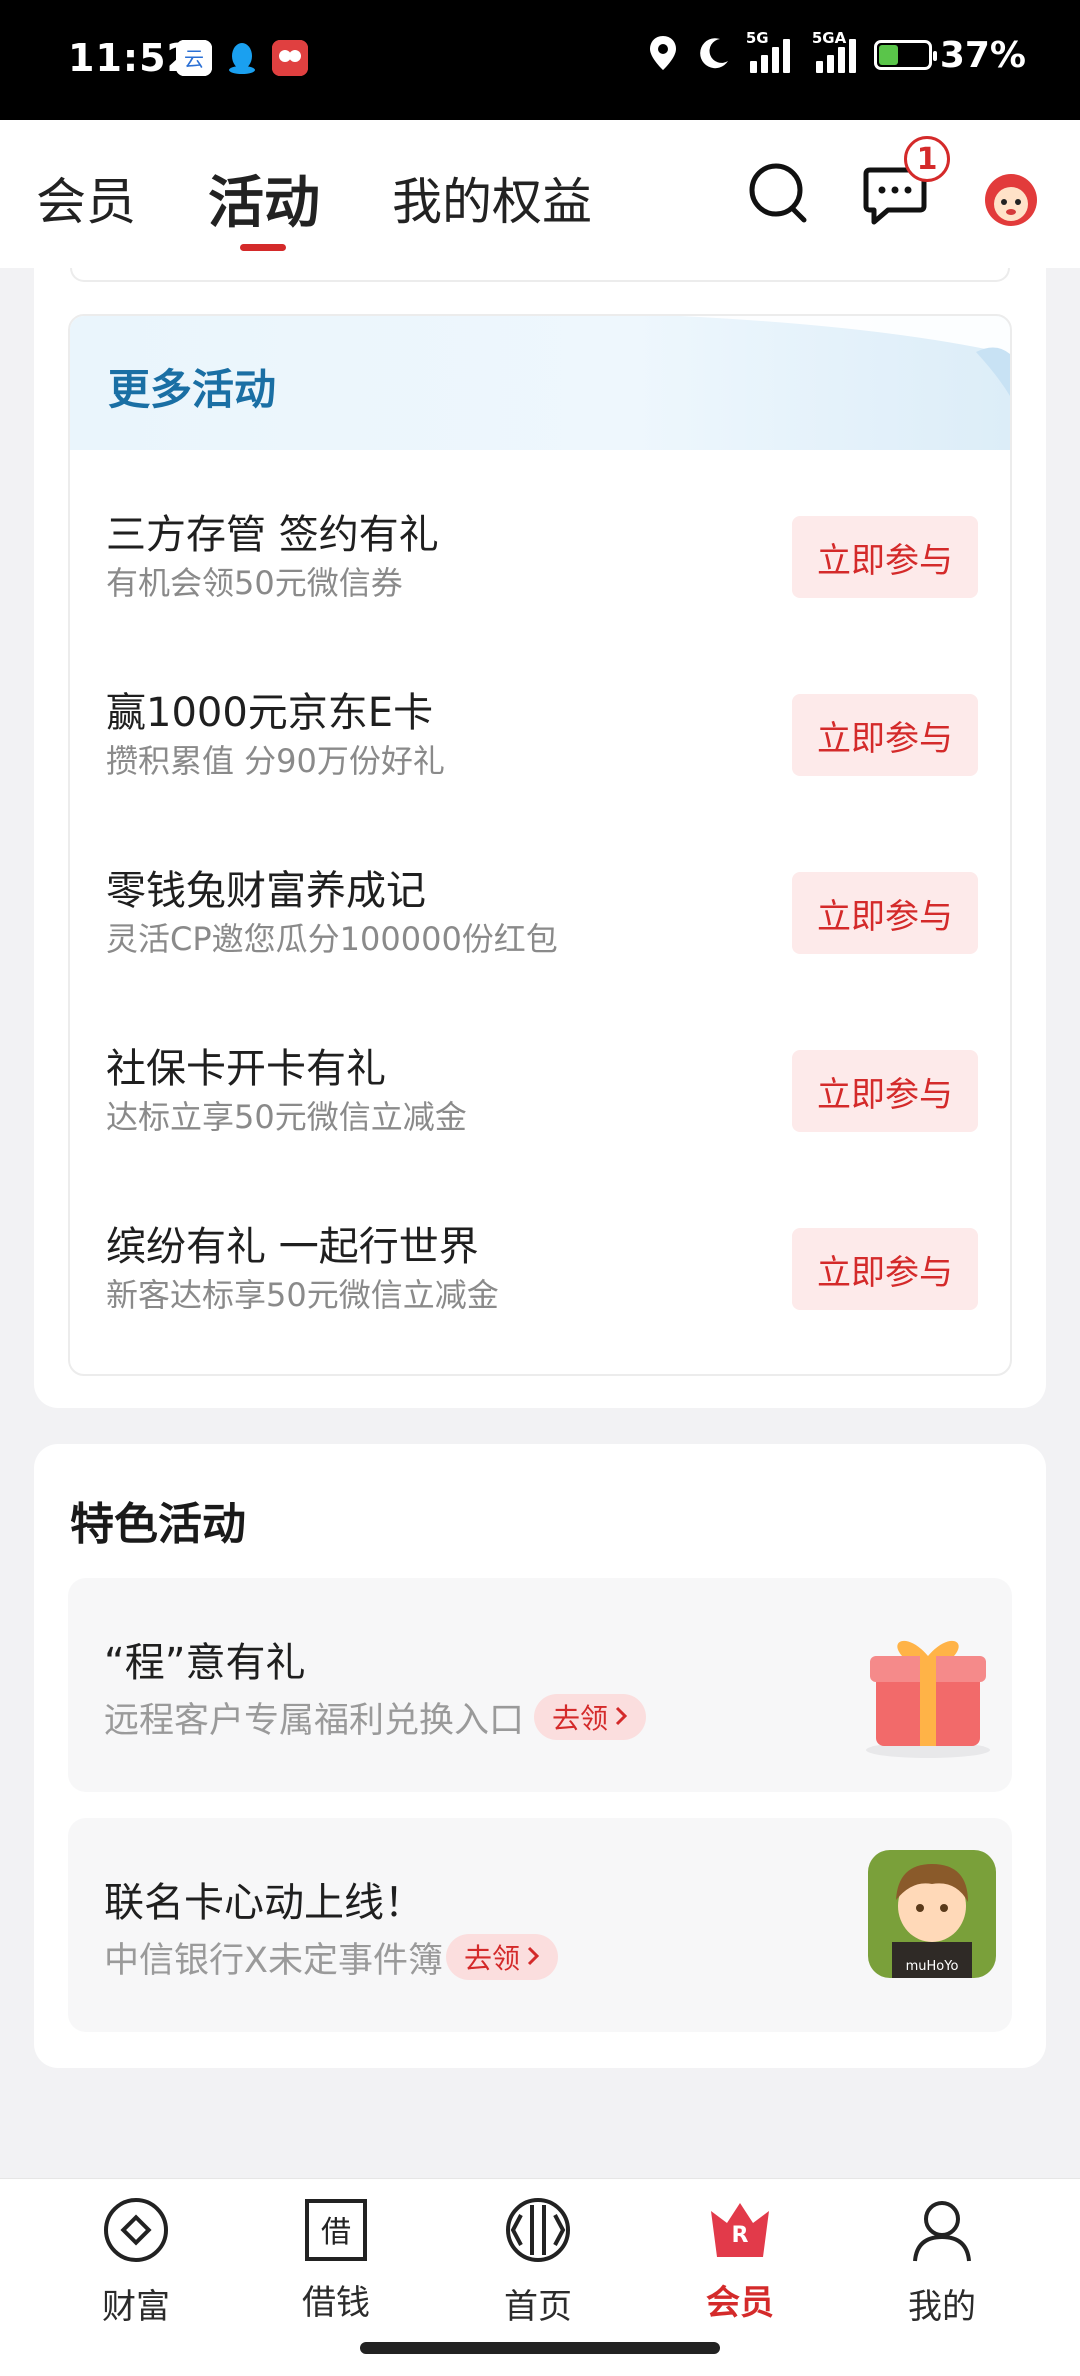 The image size is (1080, 2376). I want to click on nav-label: 首页, so click(538, 2307).